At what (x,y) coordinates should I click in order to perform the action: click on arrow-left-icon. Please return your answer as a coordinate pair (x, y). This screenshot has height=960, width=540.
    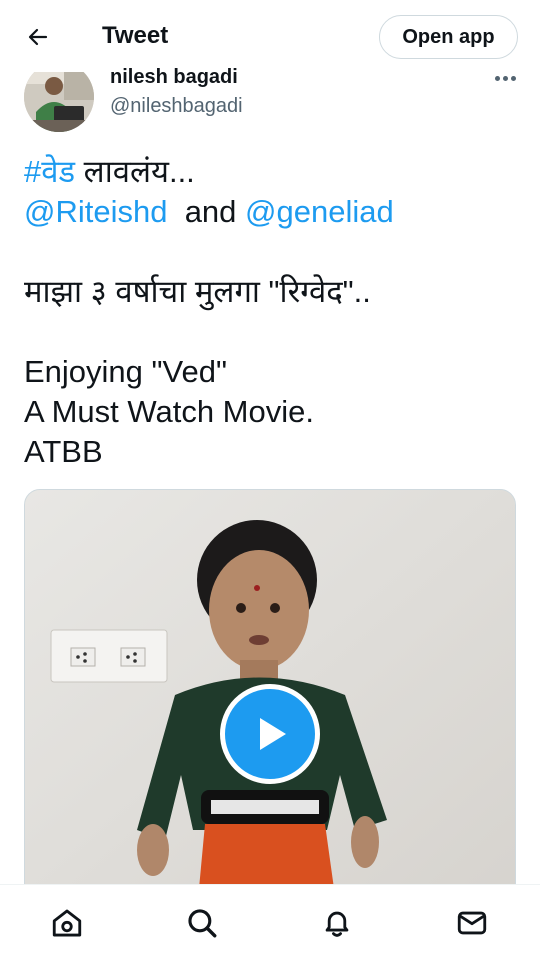
    Looking at the image, I should click on (38, 37).